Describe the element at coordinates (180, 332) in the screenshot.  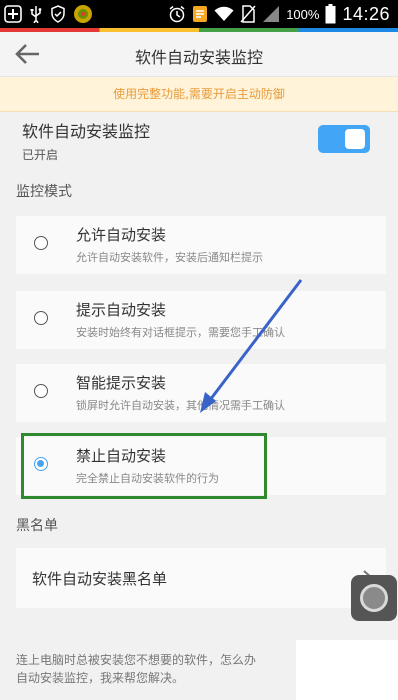
I see `option-description: 安装时始终有对话框提示，需要您手工确认` at that location.